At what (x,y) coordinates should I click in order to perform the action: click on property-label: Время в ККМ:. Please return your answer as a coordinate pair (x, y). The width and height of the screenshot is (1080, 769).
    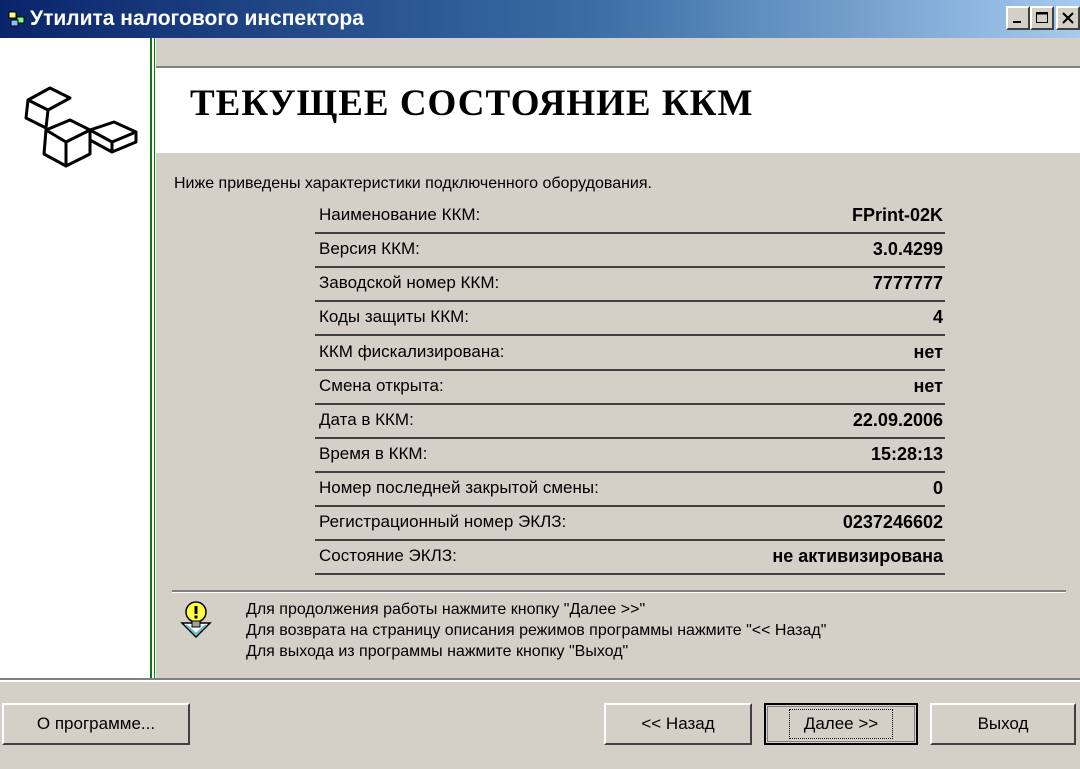
    Looking at the image, I should click on (373, 453).